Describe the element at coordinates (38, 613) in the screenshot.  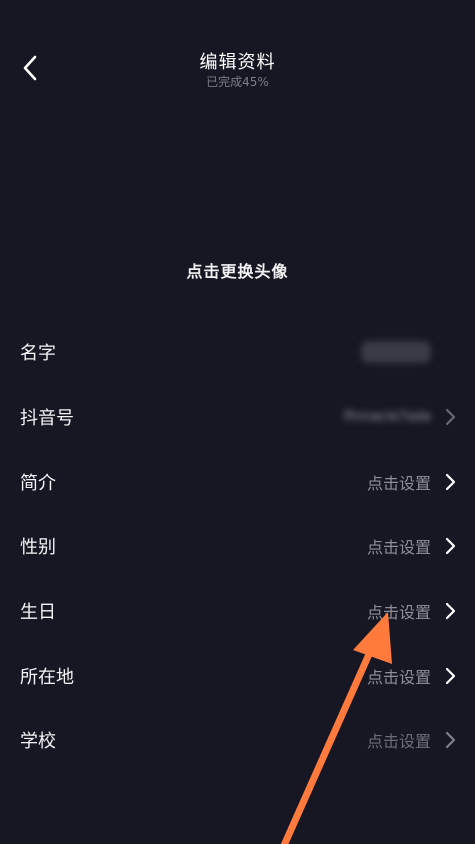
I see `row-label: 生日` at that location.